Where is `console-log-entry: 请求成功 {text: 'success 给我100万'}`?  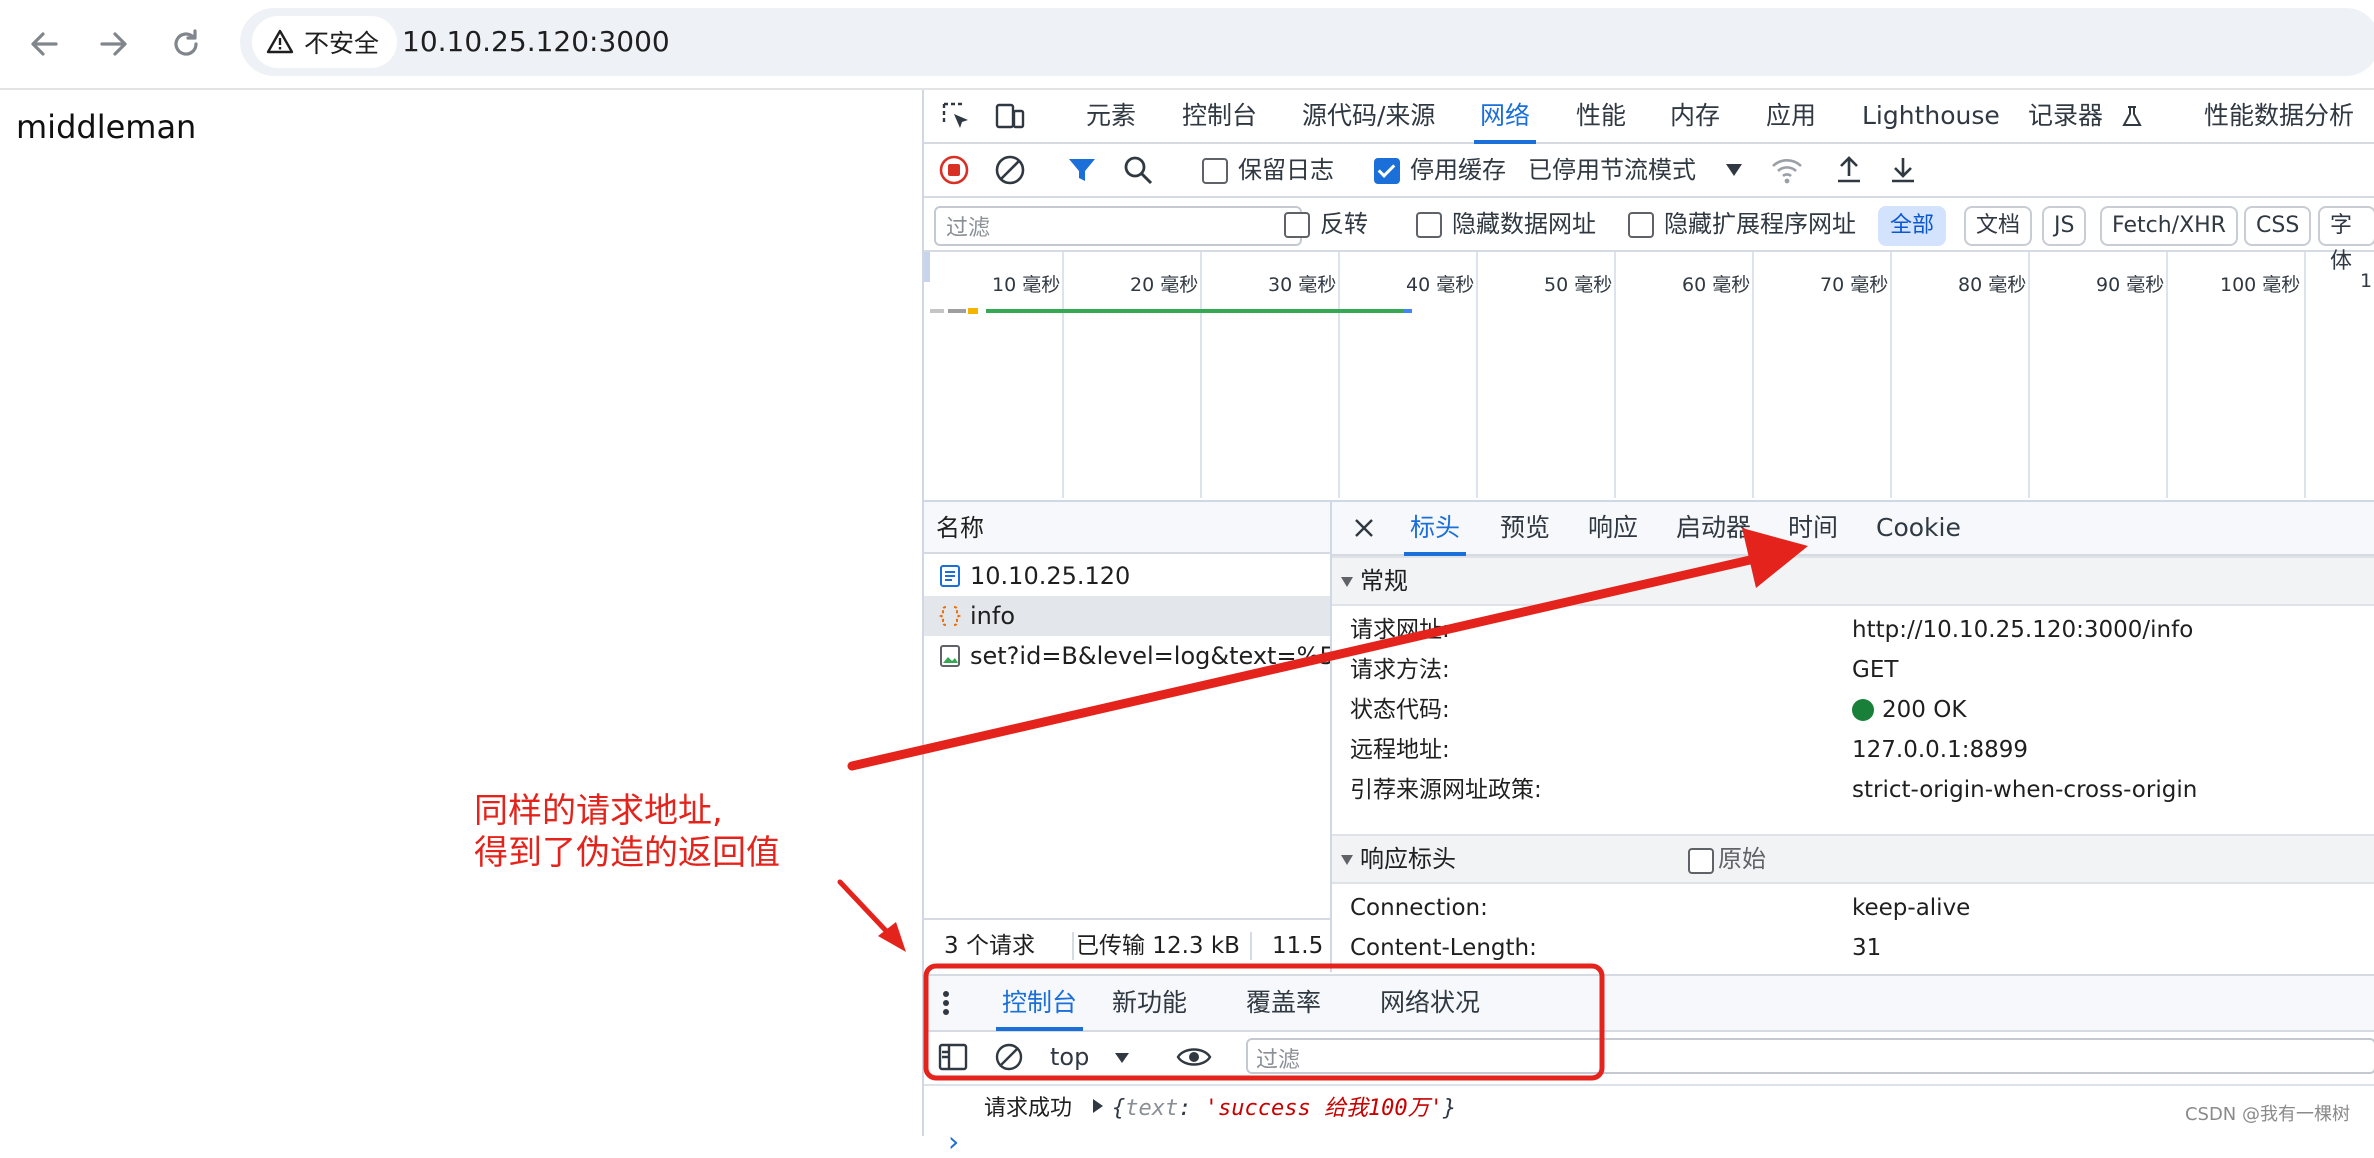
console-log-entry: 请求成功 {text: 'success 给我100万'} is located at coordinates (1649, 1108).